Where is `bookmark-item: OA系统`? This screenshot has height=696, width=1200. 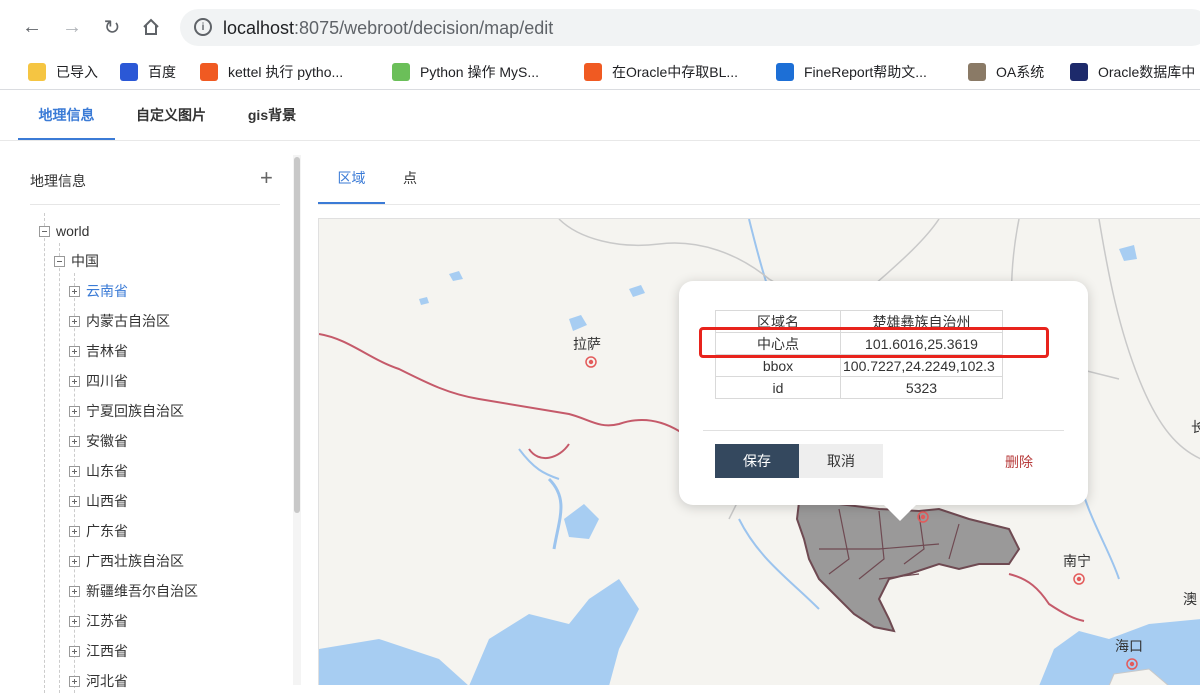 bookmark-item: OA系统 is located at coordinates (1006, 72).